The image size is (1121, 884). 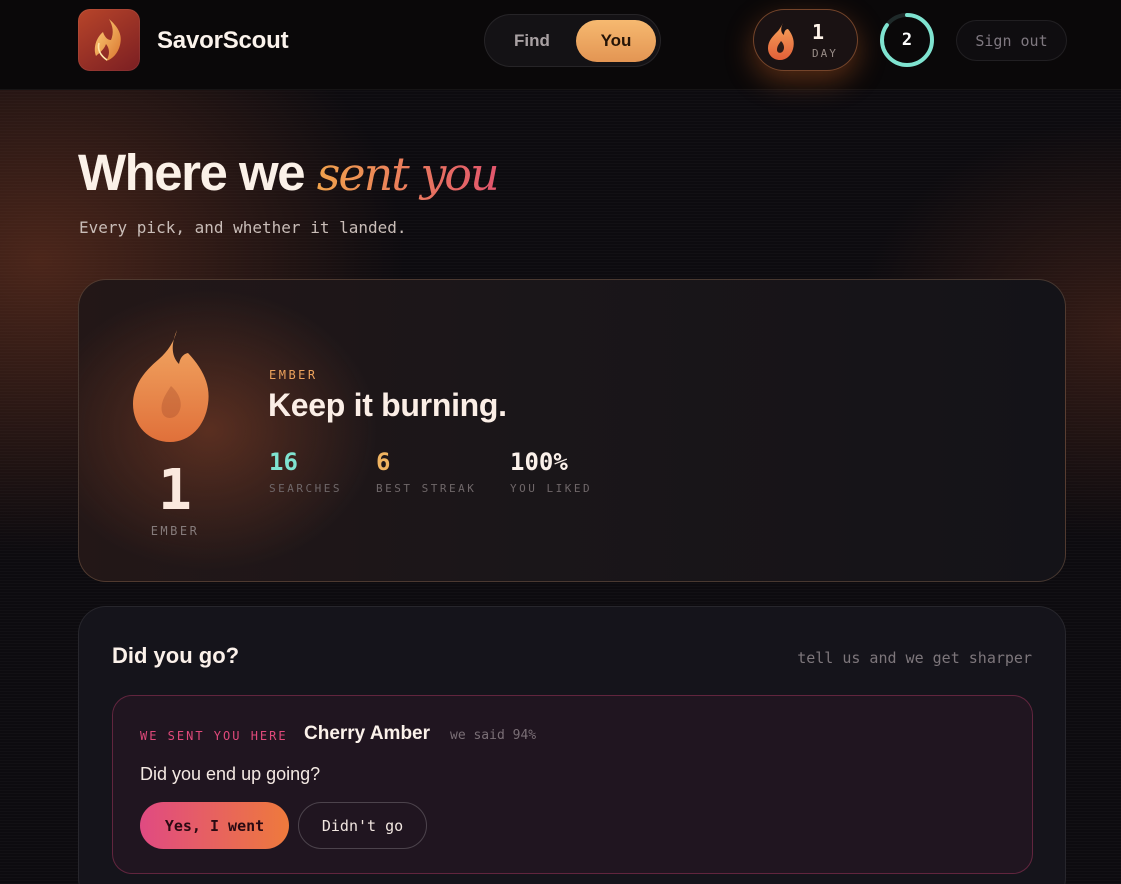 I want to click on flame-icon, so click(x=781, y=41).